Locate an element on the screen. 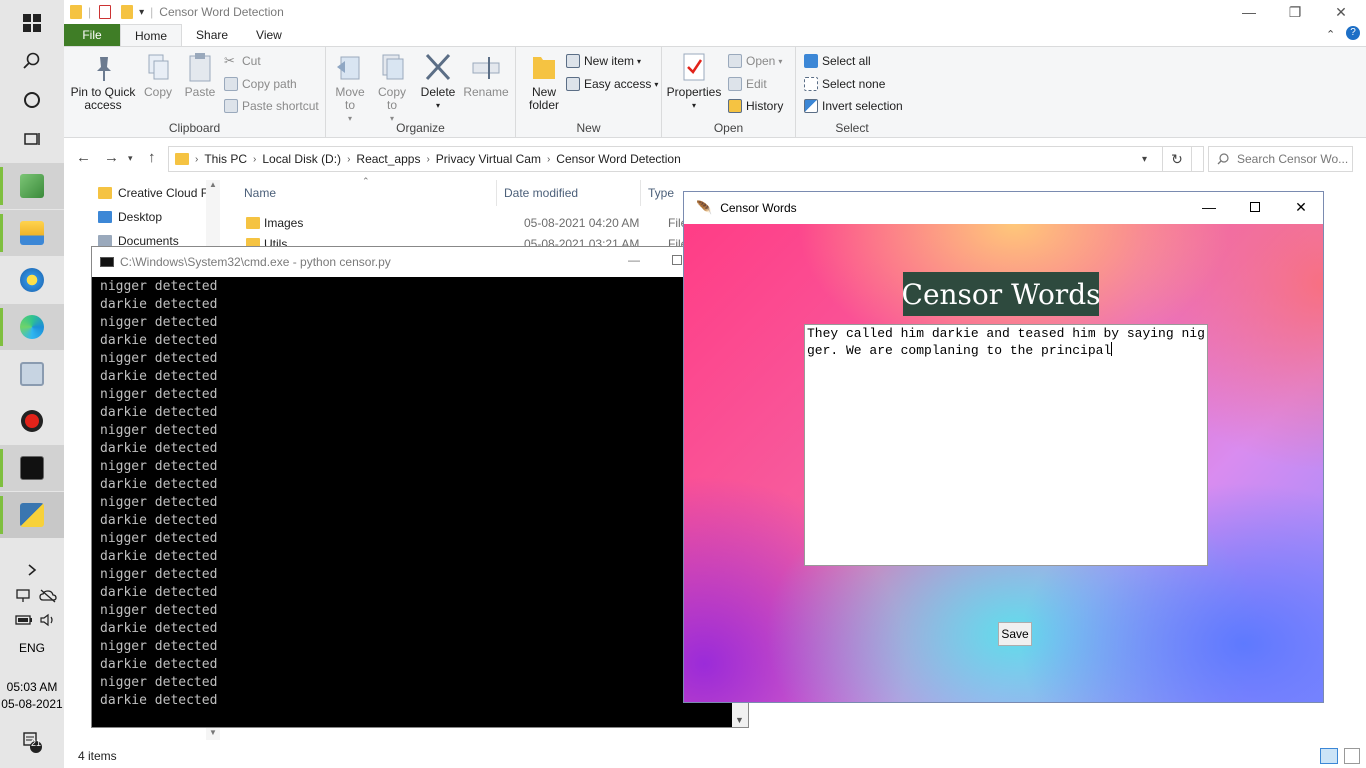  taskbar-app-explorer is located at coordinates (32, 233).